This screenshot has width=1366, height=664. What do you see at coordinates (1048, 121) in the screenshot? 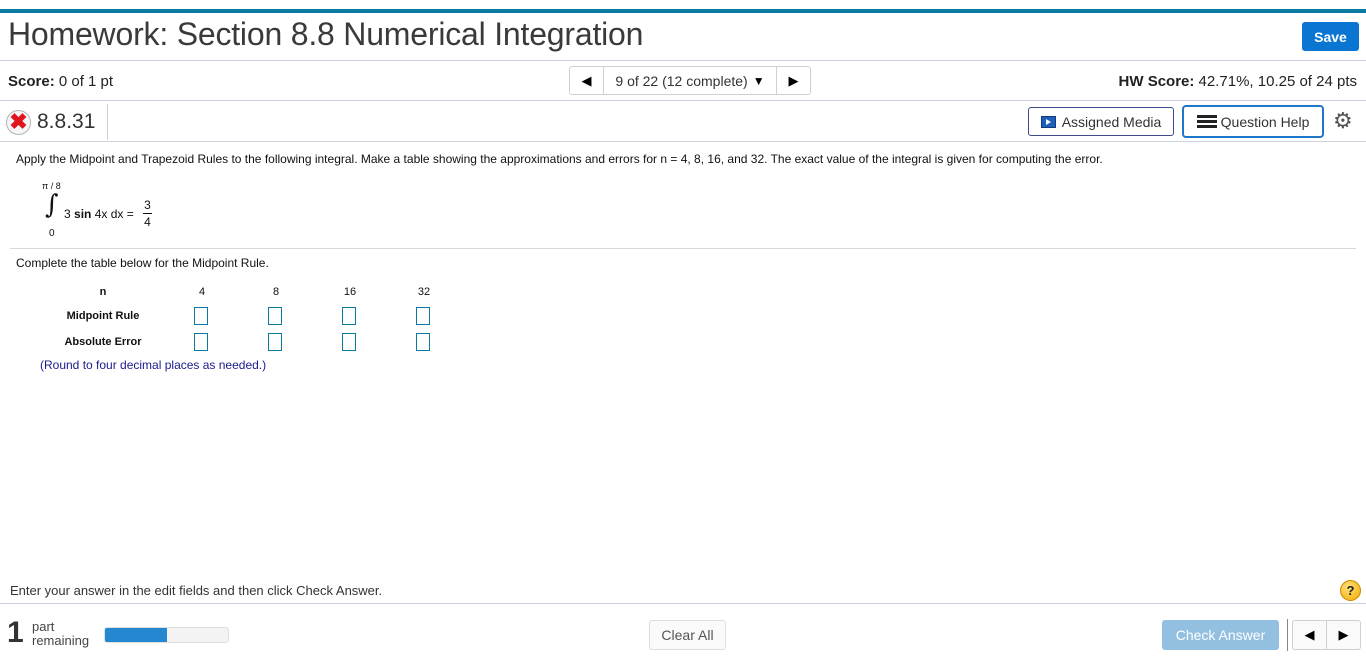
I see `video-icon` at bounding box center [1048, 121].